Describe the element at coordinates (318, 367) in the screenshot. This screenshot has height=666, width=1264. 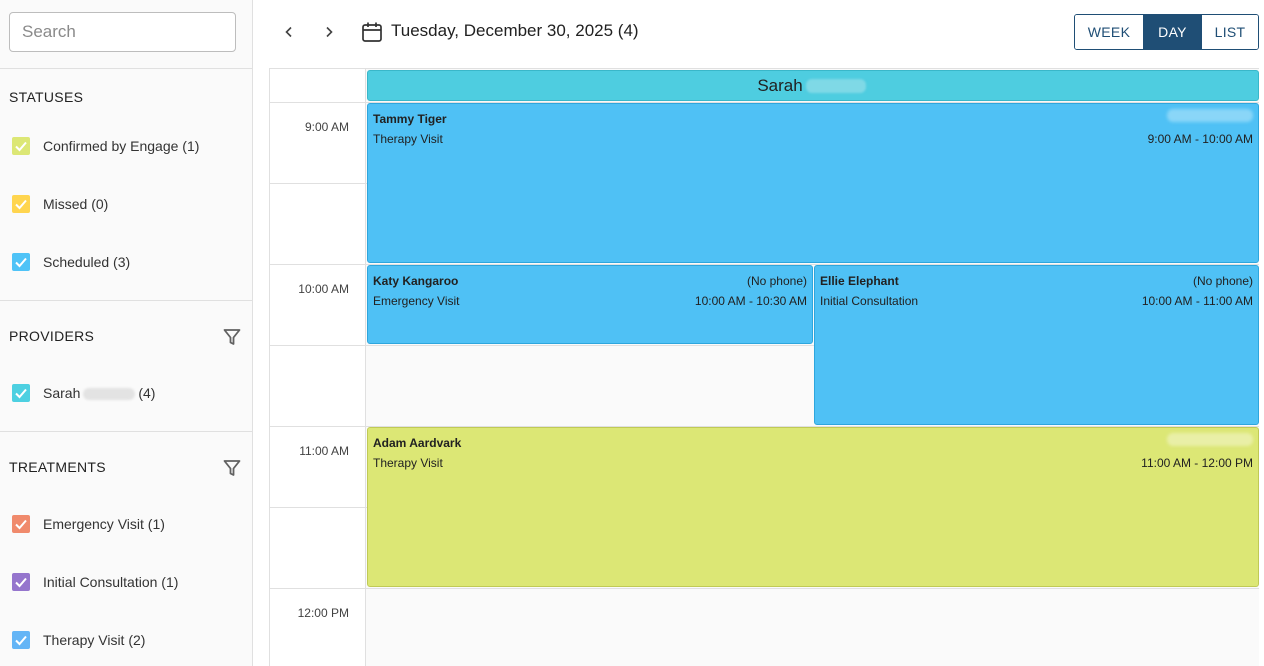
I see `time-column: 9:00 AM 10:00 AM 11:00 AM 12:00 PM` at that location.